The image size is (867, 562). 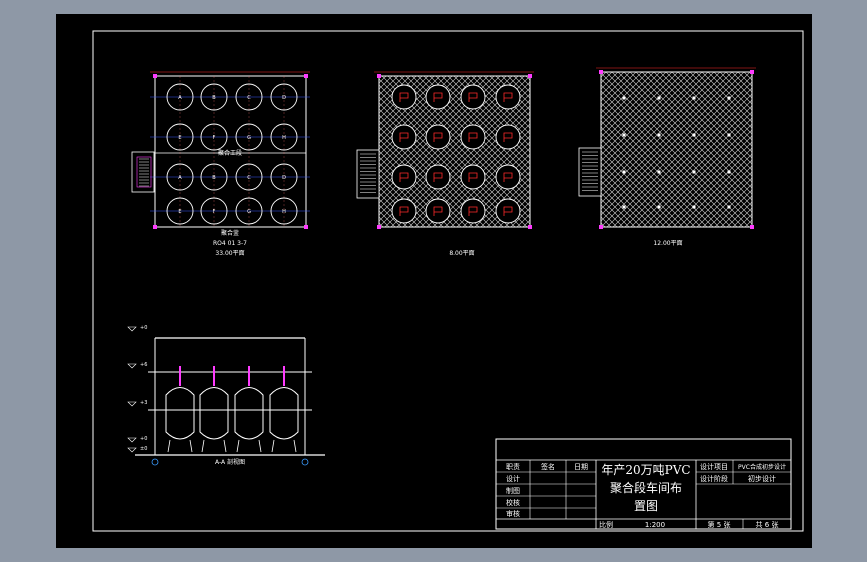 I want to click on plan1-caption: 33.00平面, so click(x=229, y=253).